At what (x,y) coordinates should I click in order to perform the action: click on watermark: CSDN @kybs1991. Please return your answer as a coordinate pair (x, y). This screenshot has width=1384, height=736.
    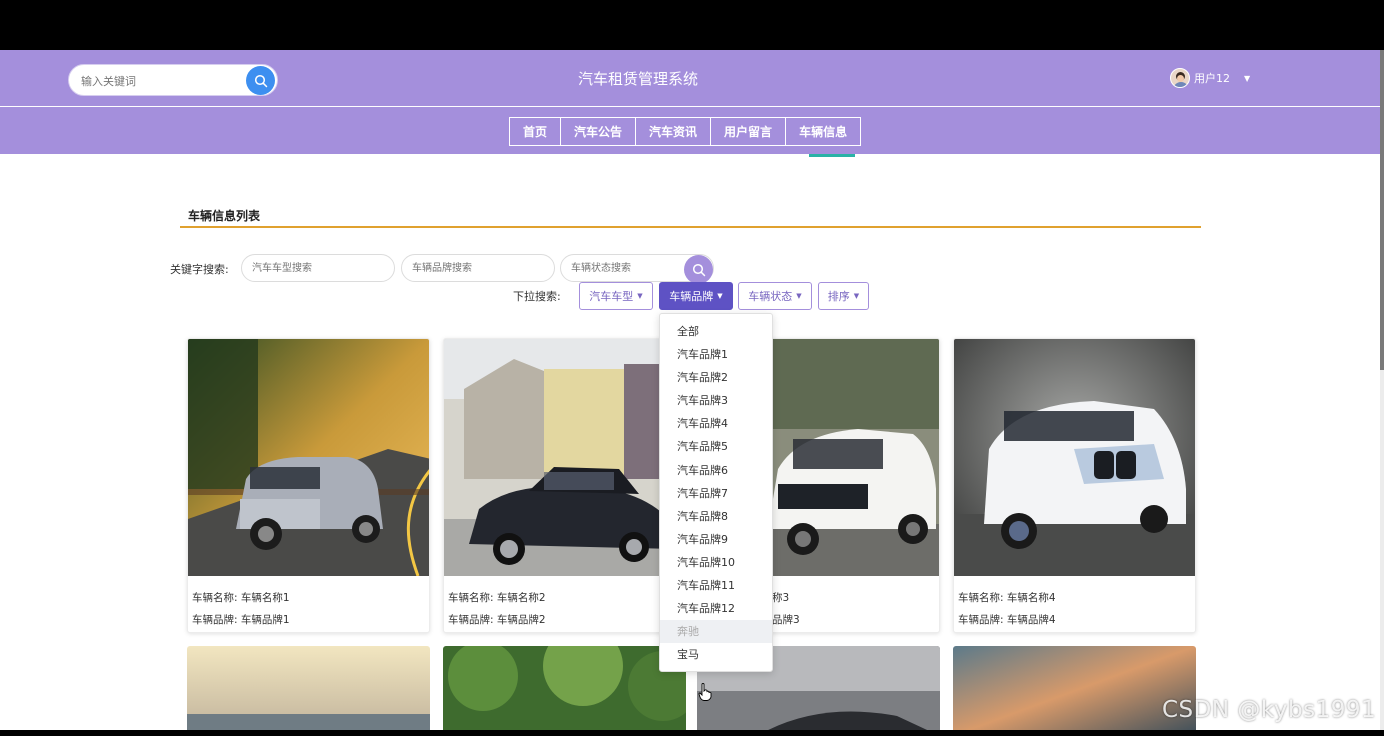
    Looking at the image, I should click on (1269, 710).